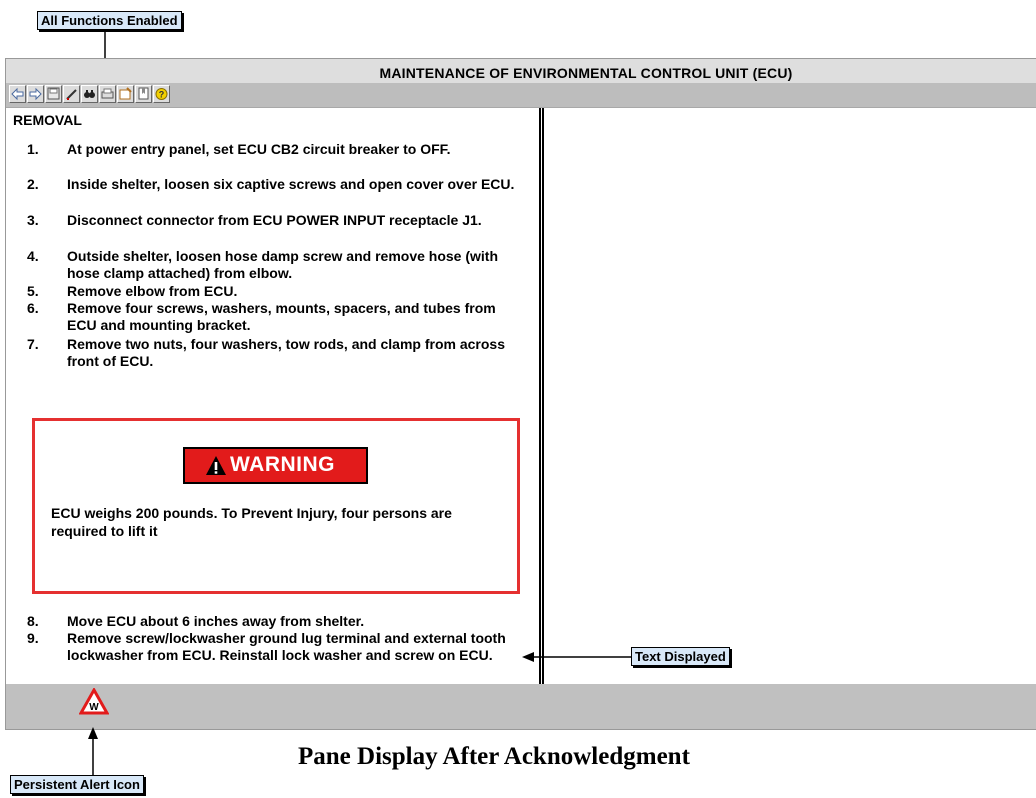  What do you see at coordinates (33, 184) in the screenshot?
I see `step-number: 2.` at bounding box center [33, 184].